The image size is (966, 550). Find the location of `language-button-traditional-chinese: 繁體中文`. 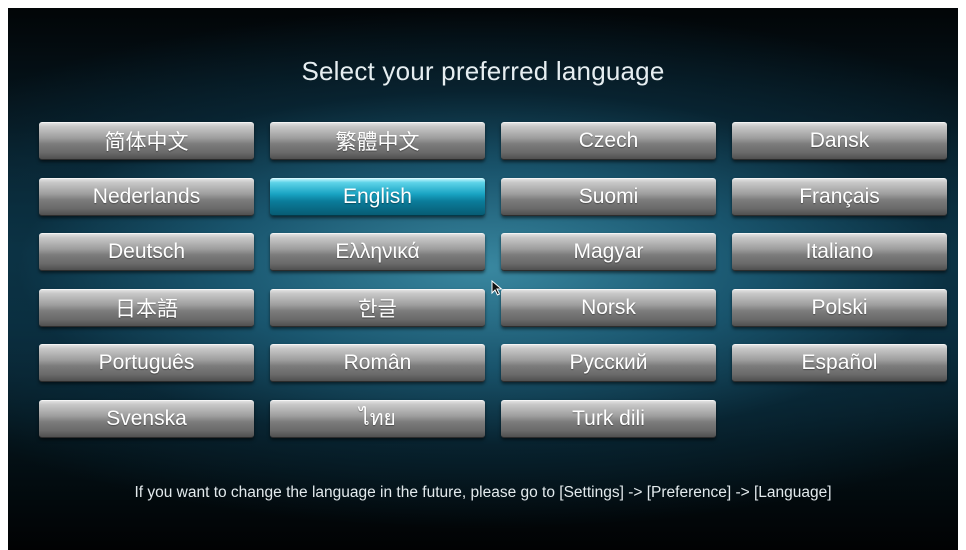

language-button-traditional-chinese: 繁體中文 is located at coordinates (377, 141).